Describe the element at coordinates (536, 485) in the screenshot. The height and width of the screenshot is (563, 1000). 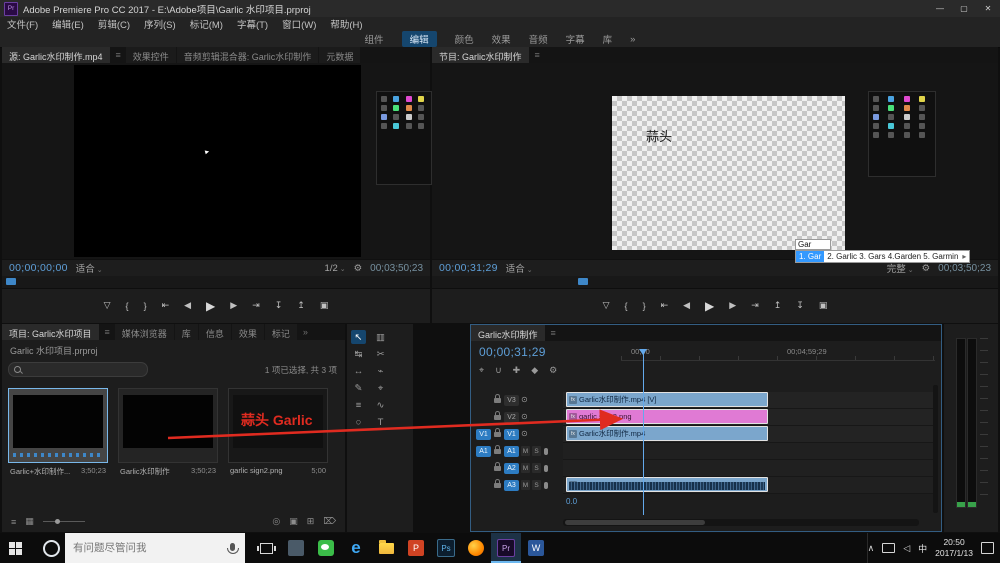
I see `solo-button: S` at that location.